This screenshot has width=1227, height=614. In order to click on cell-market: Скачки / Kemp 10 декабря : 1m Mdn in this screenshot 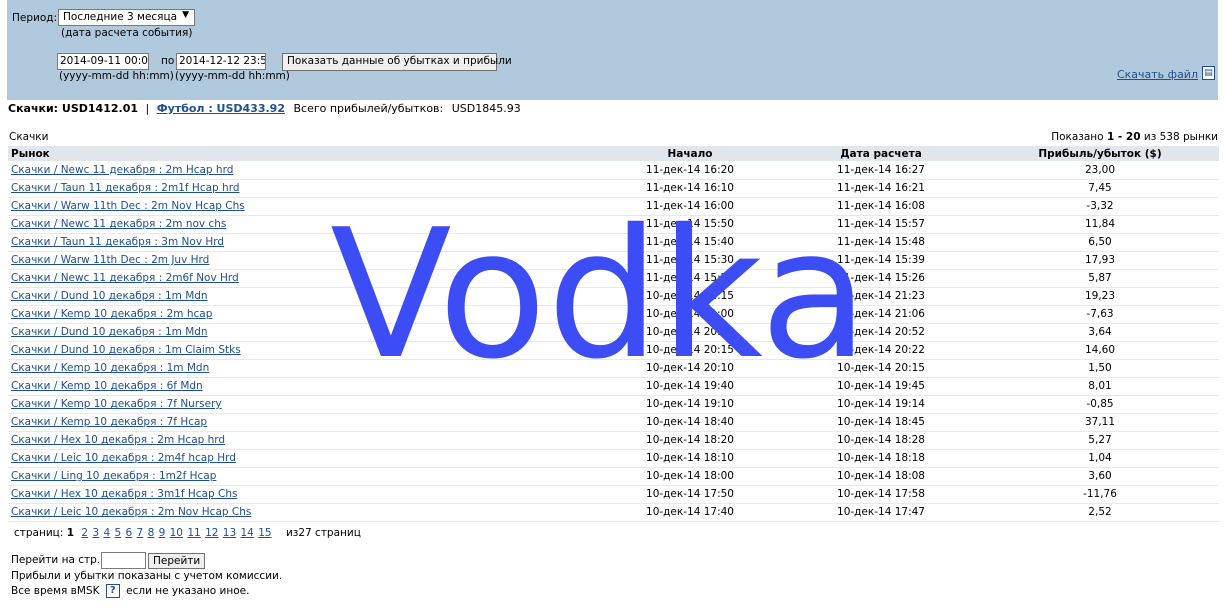, I will do `click(303, 368)`.